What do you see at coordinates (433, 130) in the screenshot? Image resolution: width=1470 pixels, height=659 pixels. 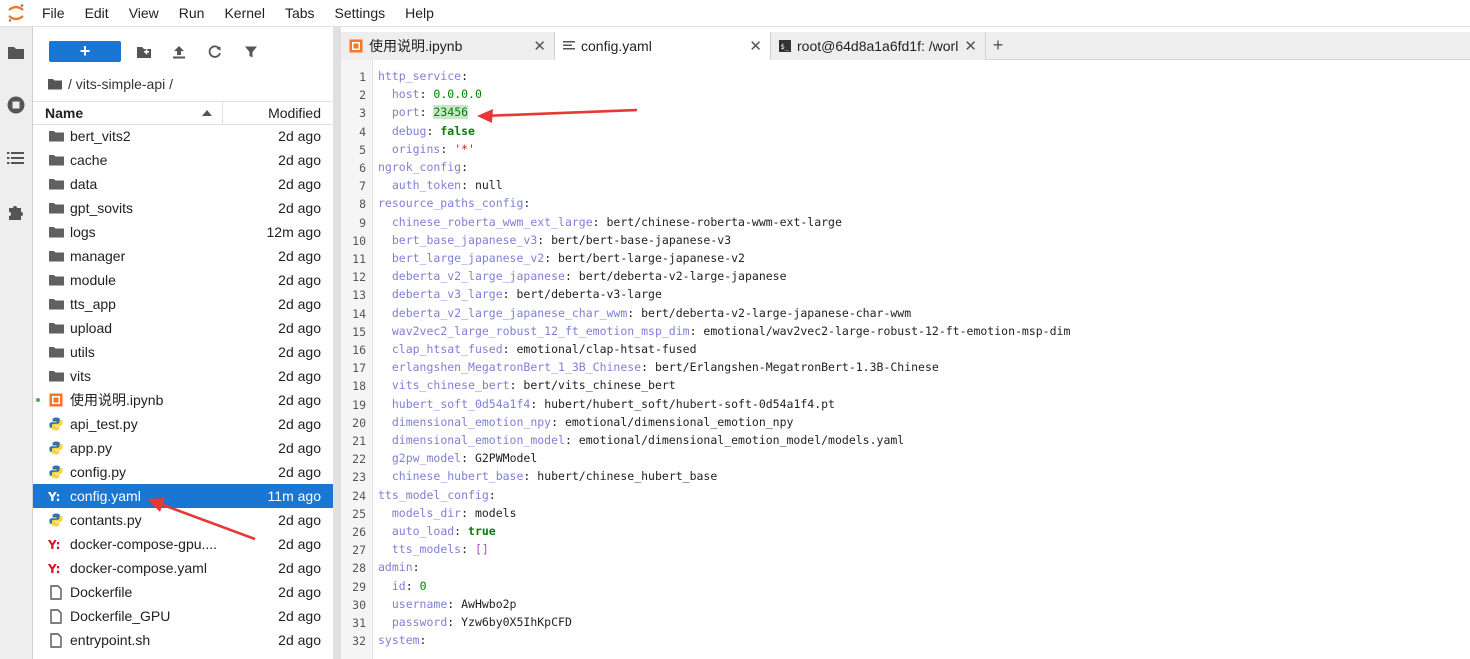 I see `code-token: :` at bounding box center [433, 130].